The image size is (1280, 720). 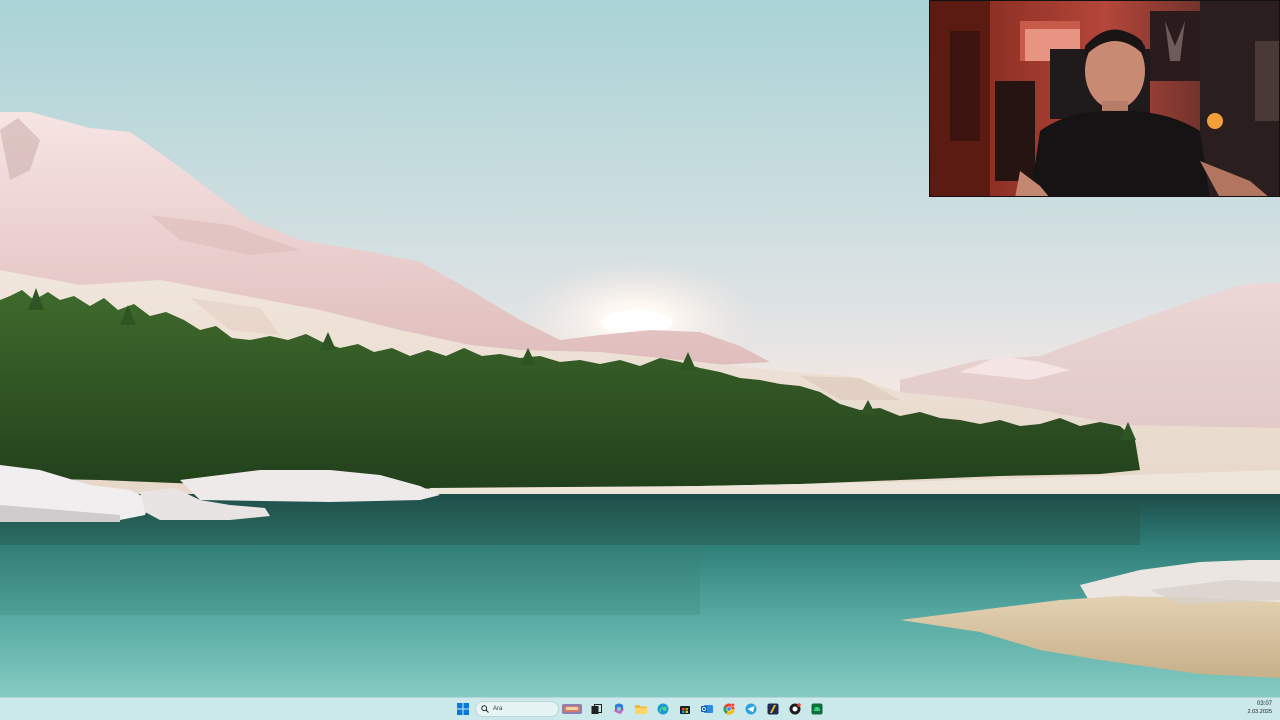 I want to click on edge-button, so click(x=663, y=709).